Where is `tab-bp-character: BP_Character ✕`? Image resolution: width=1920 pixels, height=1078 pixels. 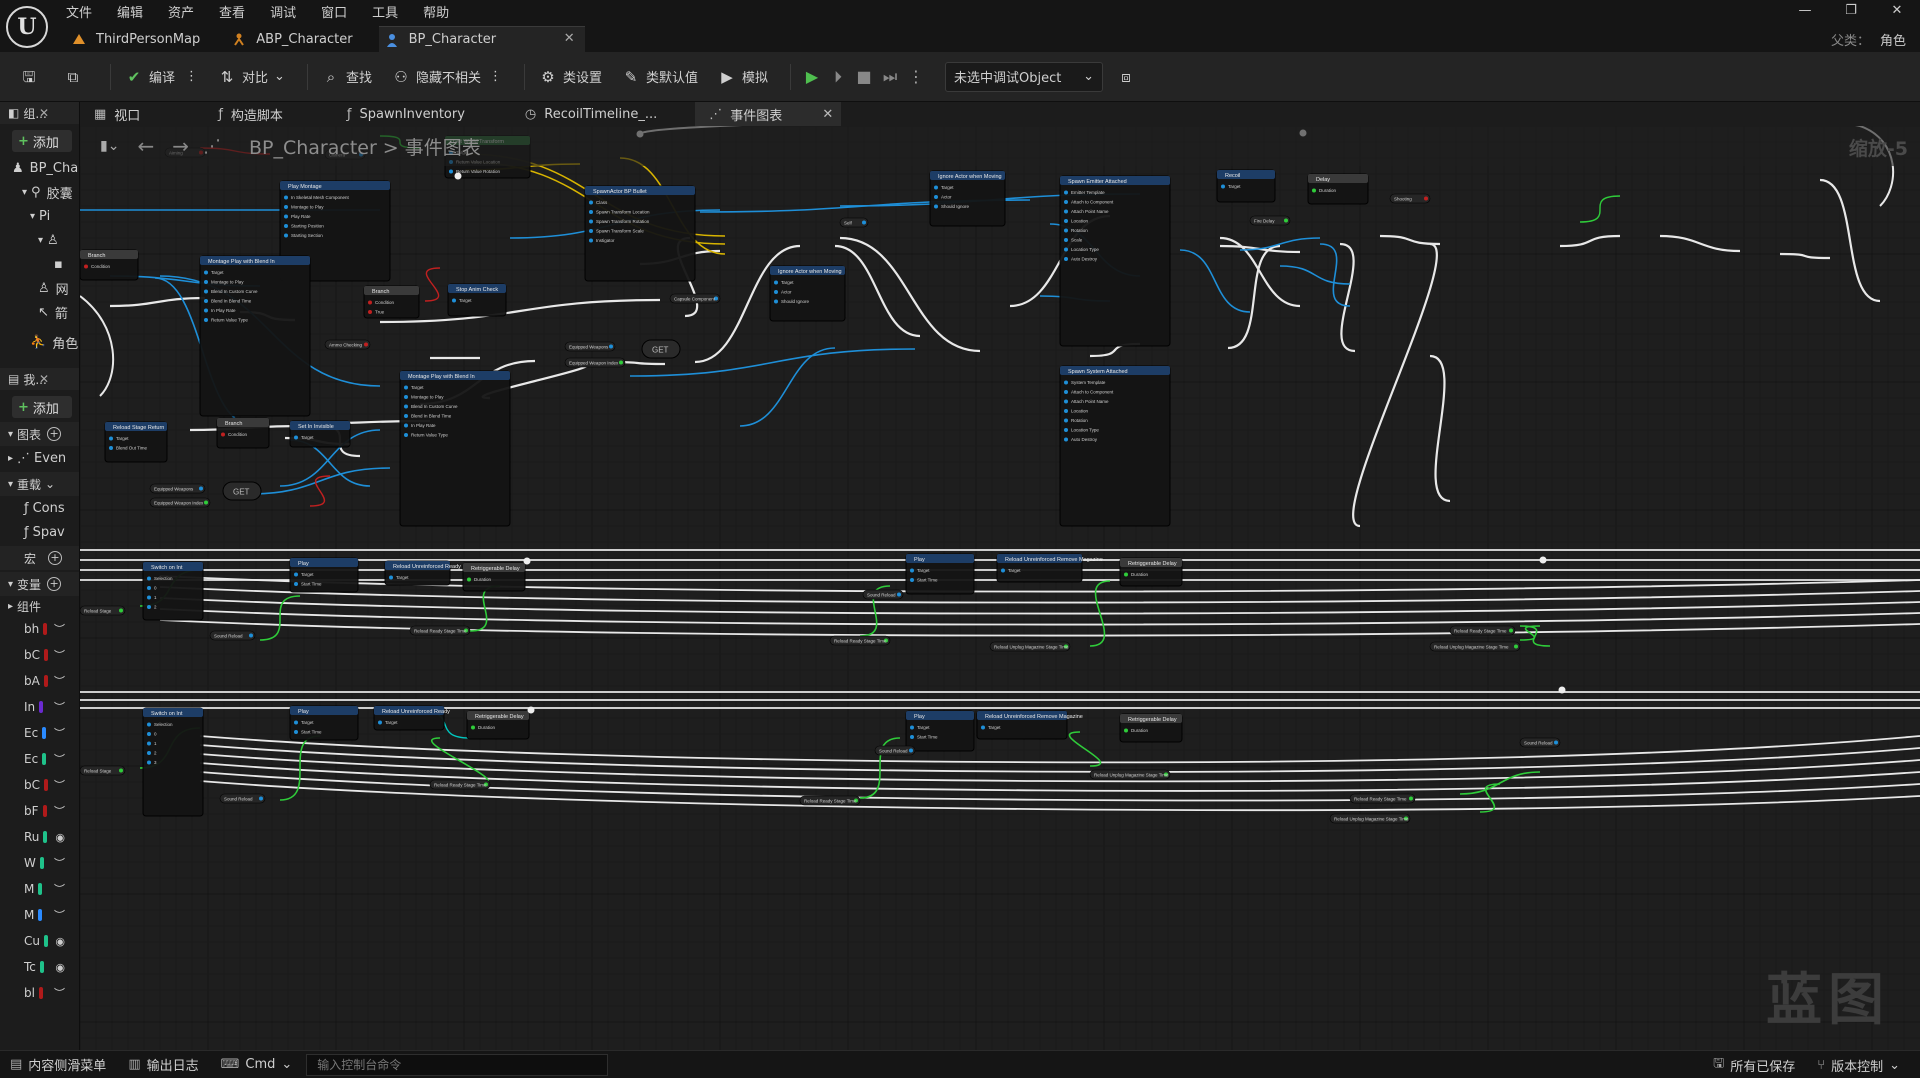 tab-bp-character: BP_Character ✕ is located at coordinates (481, 39).